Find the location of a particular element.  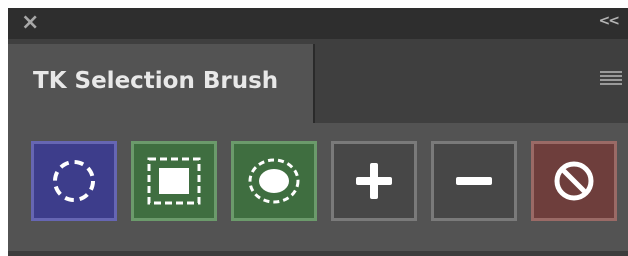

oval-selection-tool is located at coordinates (274, 181).